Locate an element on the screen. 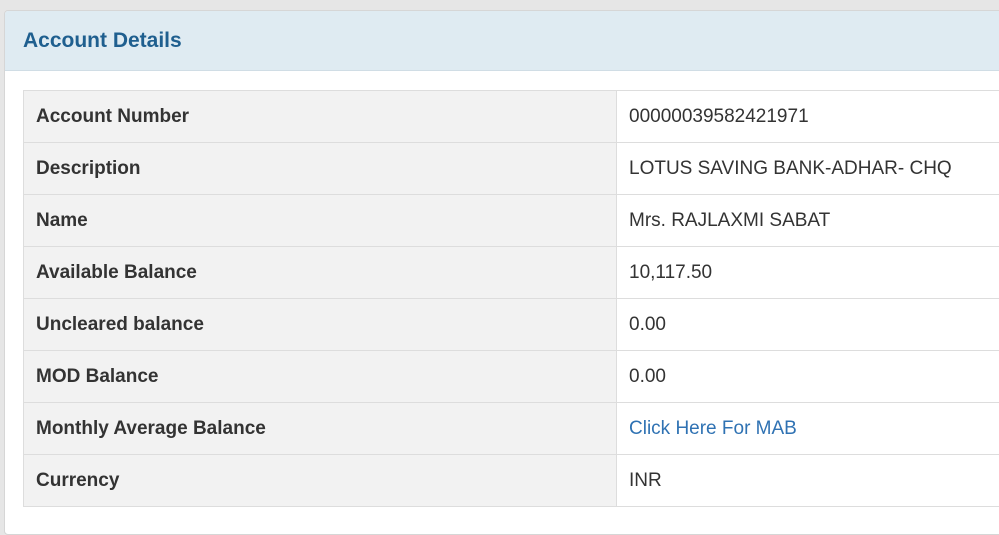 The width and height of the screenshot is (999, 535). table-row: Currency INR is located at coordinates (511, 481).